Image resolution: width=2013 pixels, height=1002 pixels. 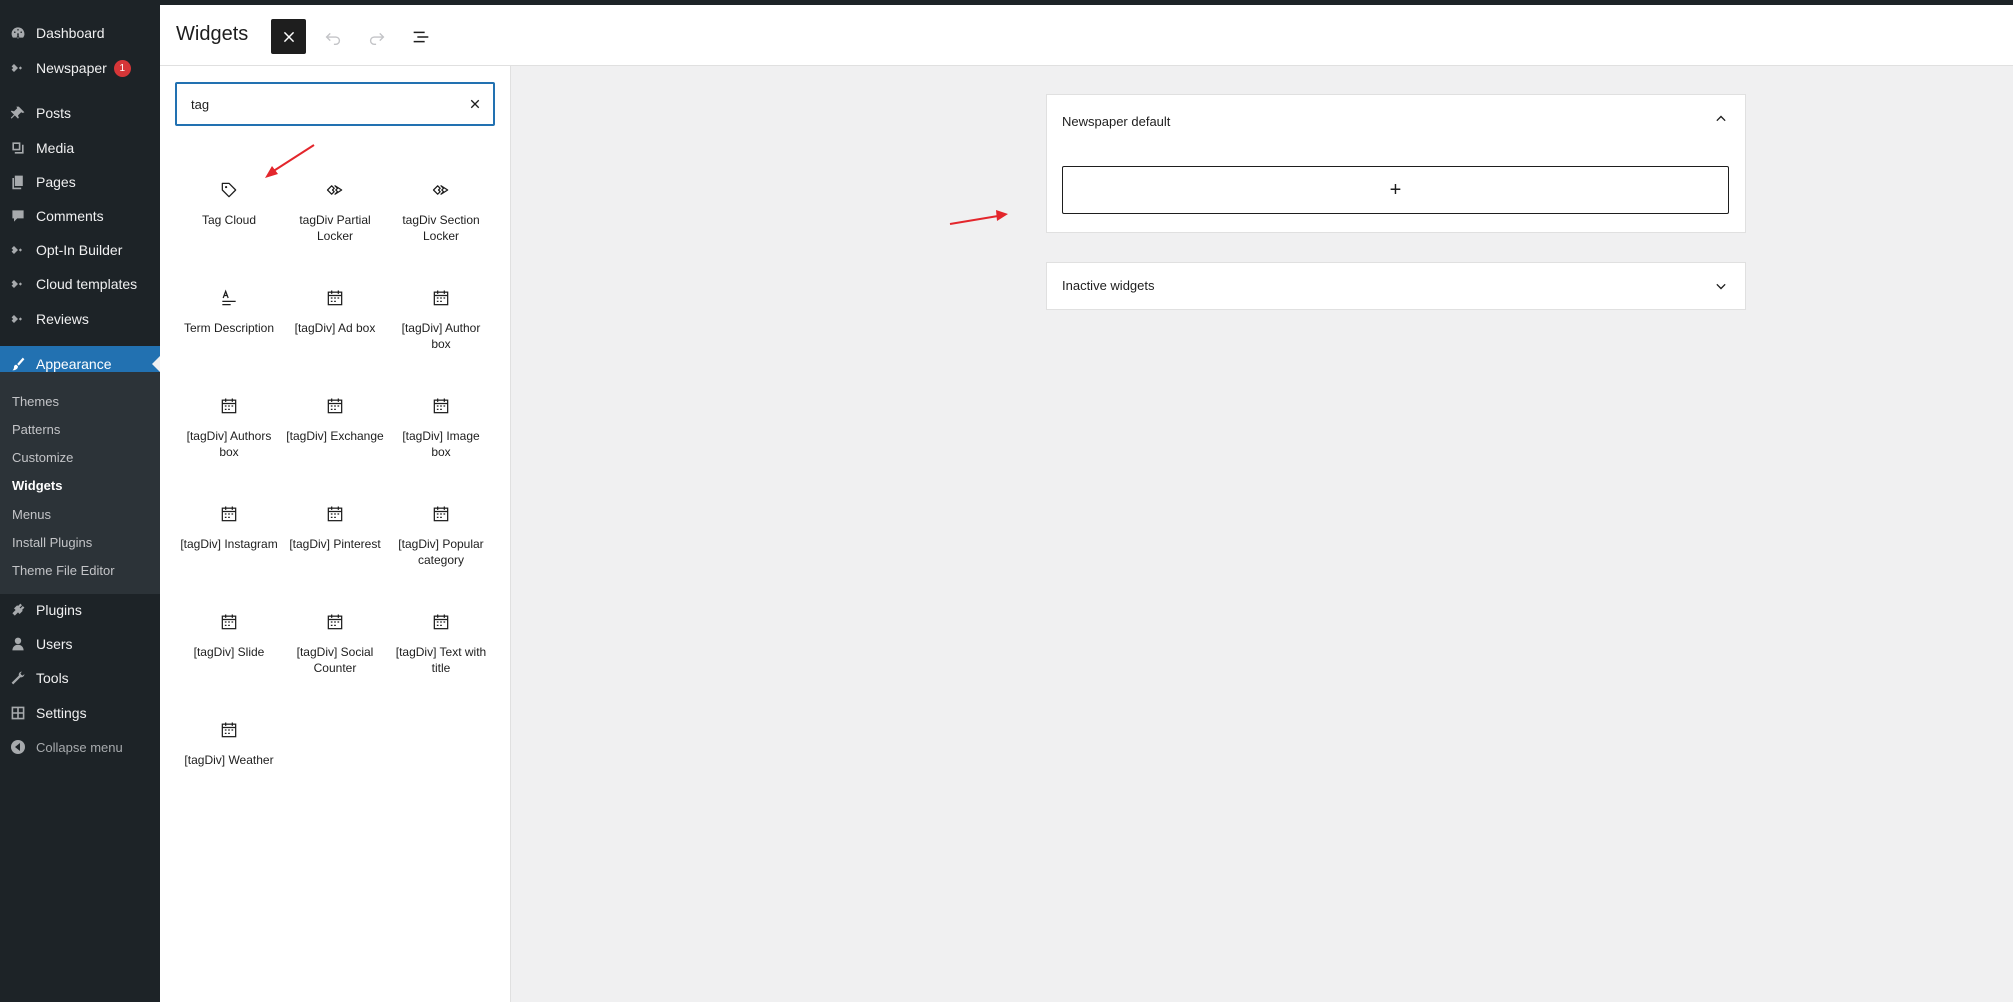 I want to click on block-item-label: [tagDiv] Social Counter, so click(x=335, y=660).